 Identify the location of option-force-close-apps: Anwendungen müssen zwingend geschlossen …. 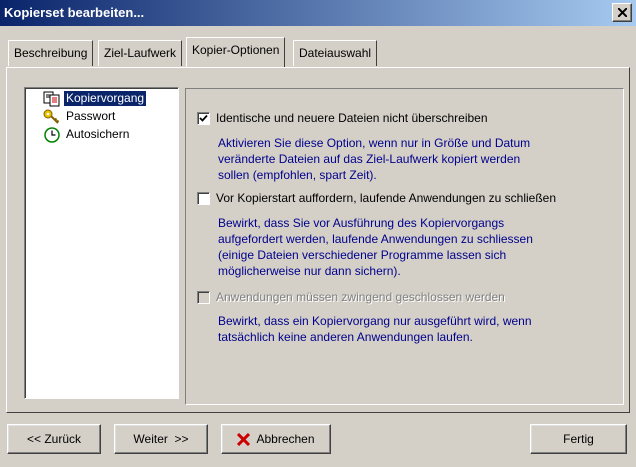
(351, 297).